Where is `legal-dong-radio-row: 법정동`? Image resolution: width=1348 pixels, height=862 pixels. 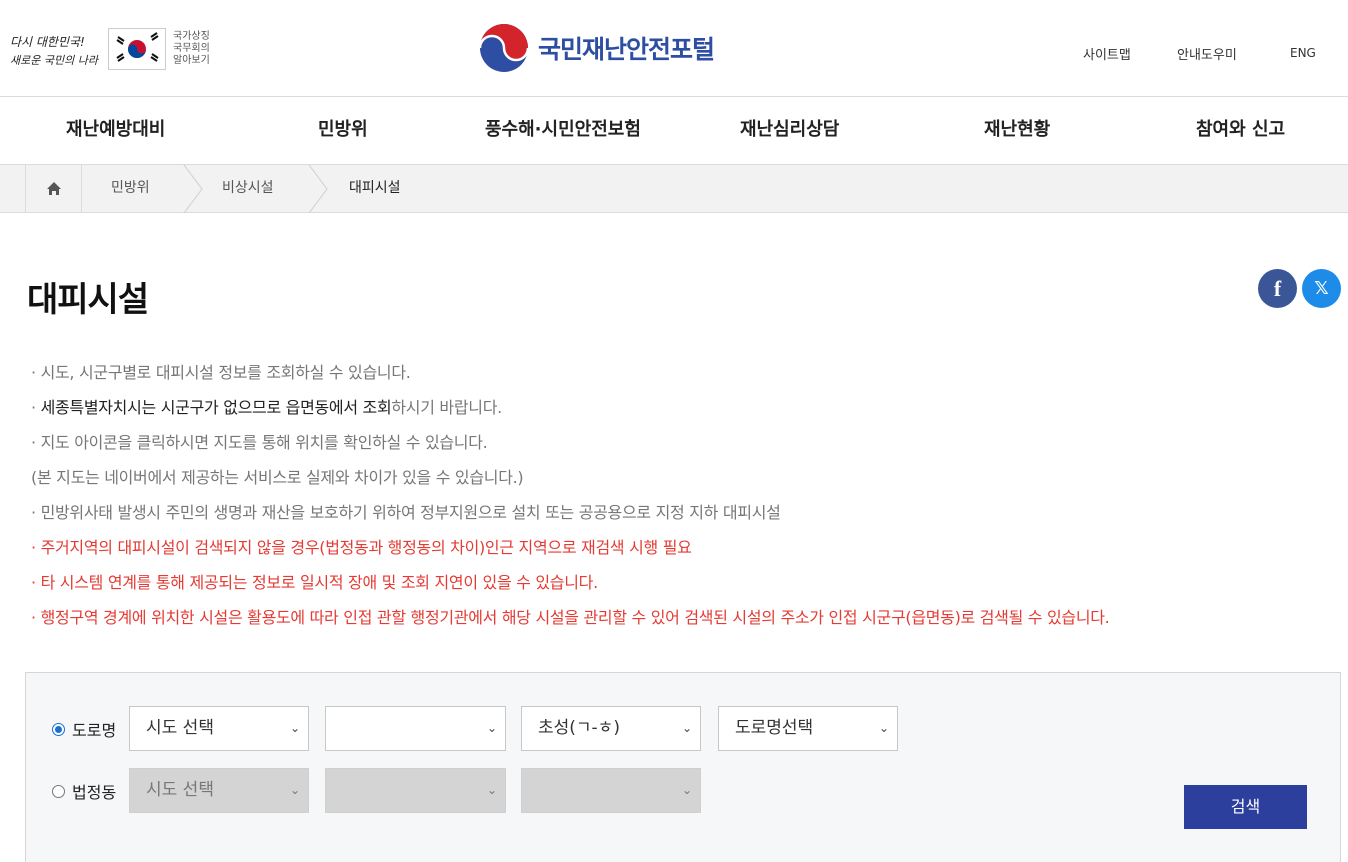 legal-dong-radio-row: 법정동 is located at coordinates (84, 791).